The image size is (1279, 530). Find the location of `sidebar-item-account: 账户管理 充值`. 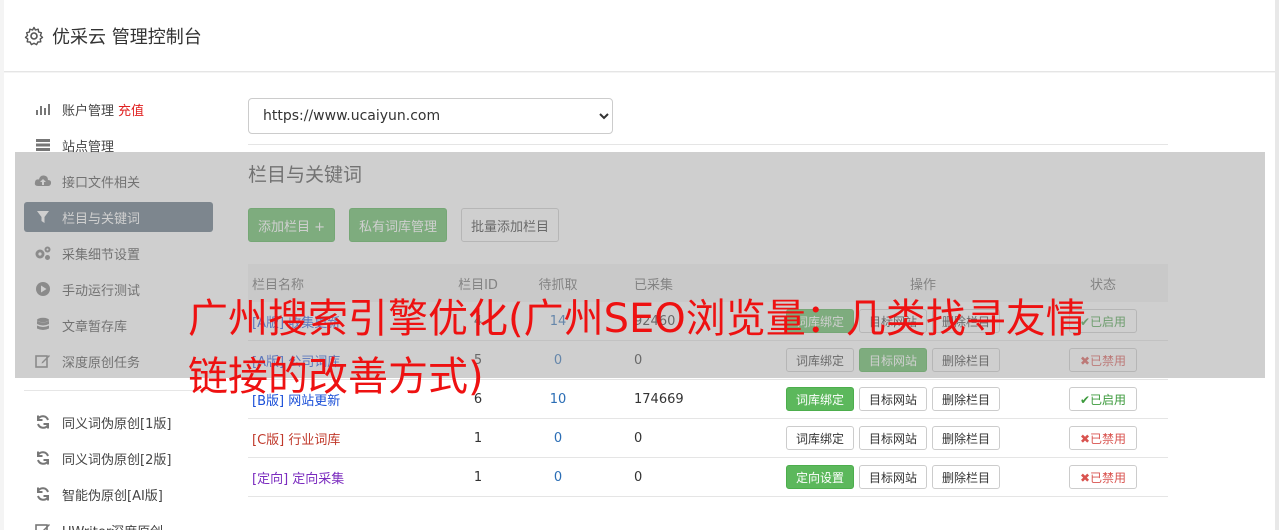

sidebar-item-account: 账户管理 充值 is located at coordinates (118, 109).